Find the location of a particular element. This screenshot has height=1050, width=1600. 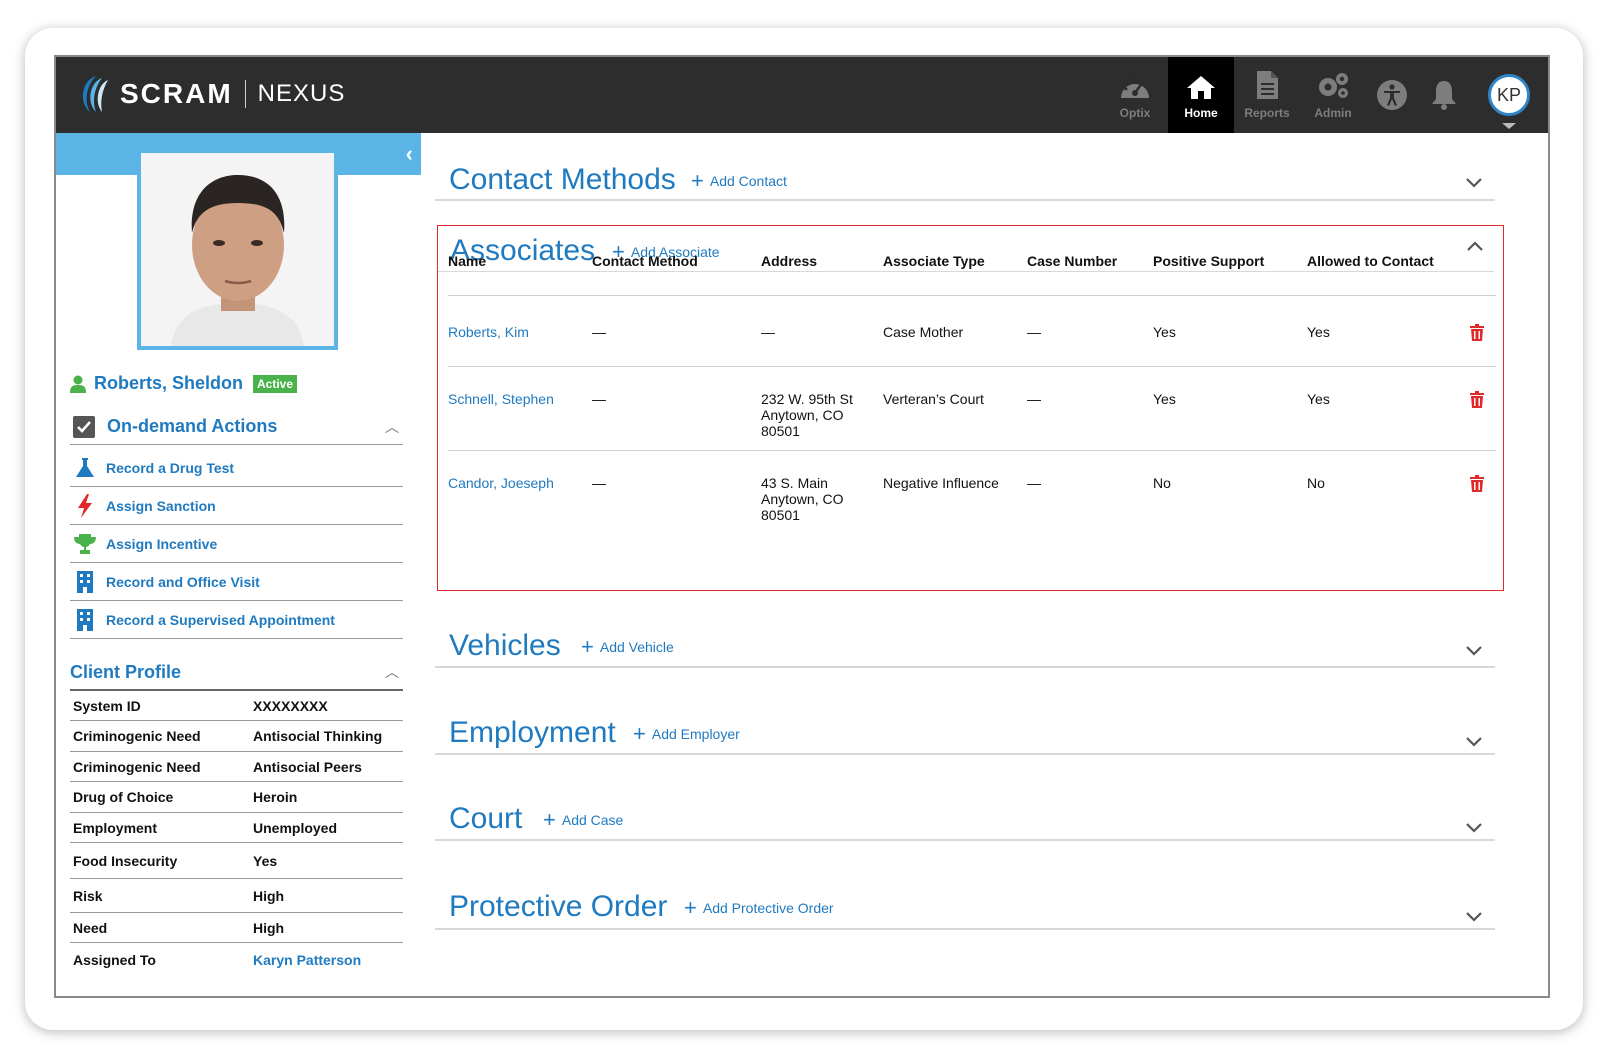

nav-home: Home is located at coordinates (1201, 95).